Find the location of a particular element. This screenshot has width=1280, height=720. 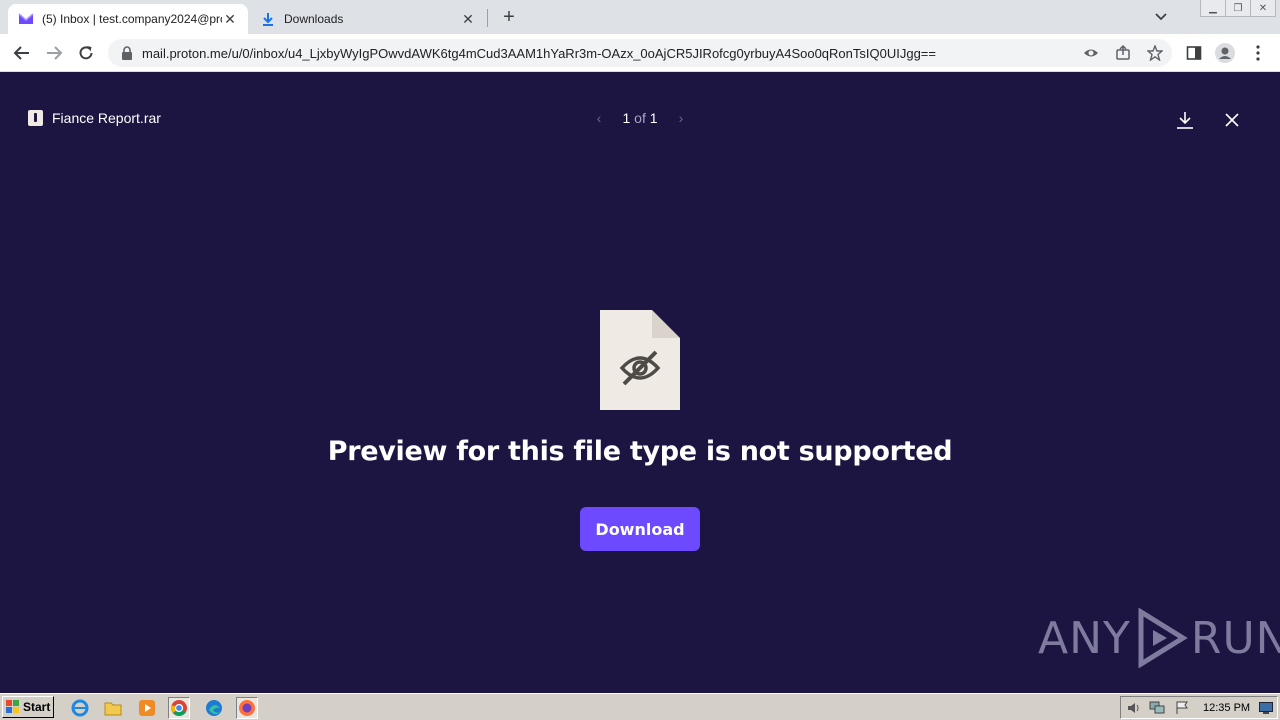

arrow-left-icon is located at coordinates (21, 53).